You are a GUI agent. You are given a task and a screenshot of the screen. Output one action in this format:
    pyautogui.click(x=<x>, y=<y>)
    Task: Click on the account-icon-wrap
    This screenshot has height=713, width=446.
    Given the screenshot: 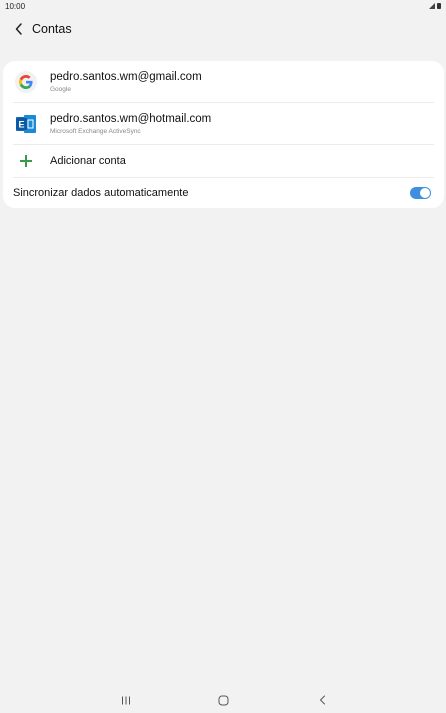 What is the action you would take?
    pyautogui.click(x=26, y=81)
    